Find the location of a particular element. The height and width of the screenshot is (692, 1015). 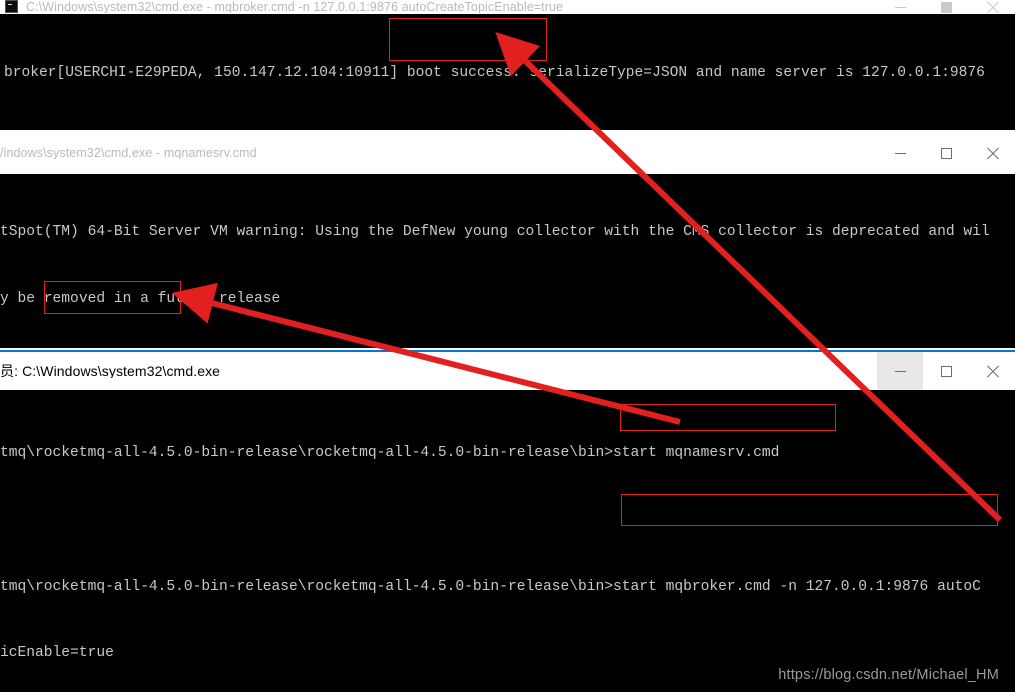

console-line: y be removed in a future release is located at coordinates (140, 299).